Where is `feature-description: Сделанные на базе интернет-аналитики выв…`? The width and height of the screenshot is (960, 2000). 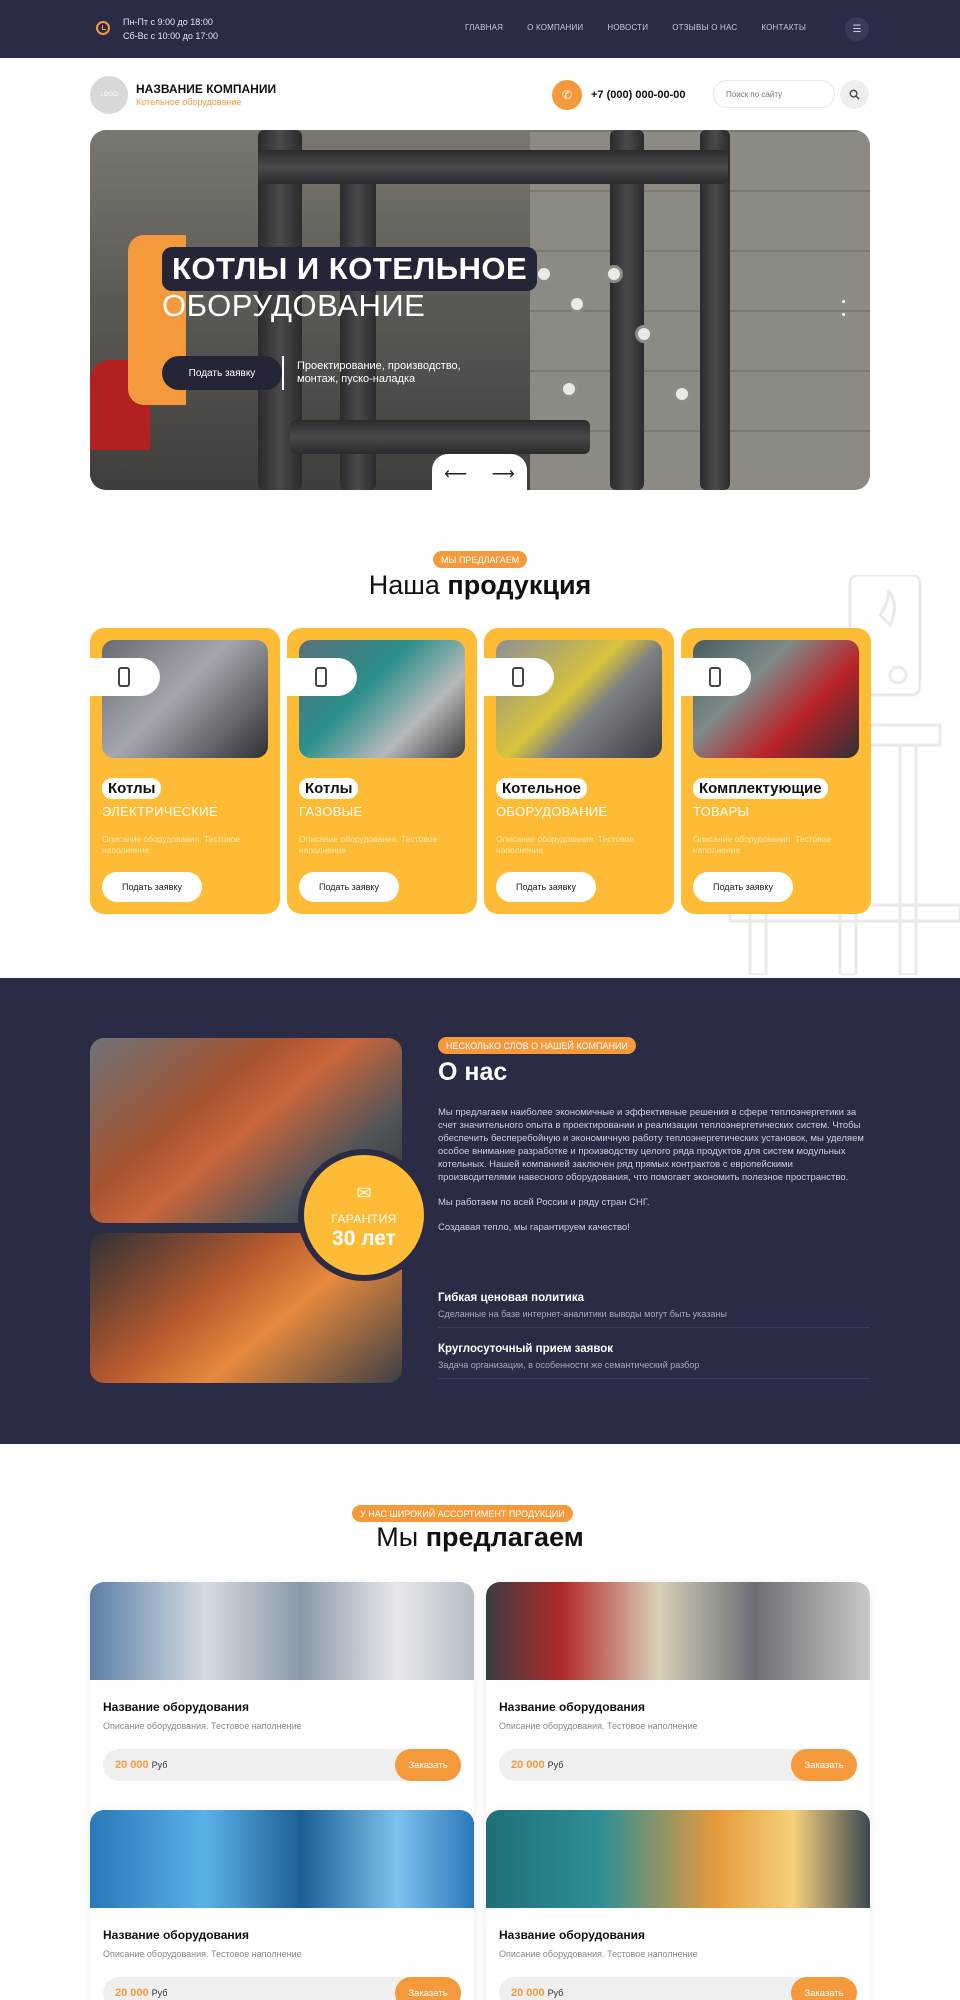 feature-description: Сделанные на базе интернет-аналитики выв… is located at coordinates (582, 1314).